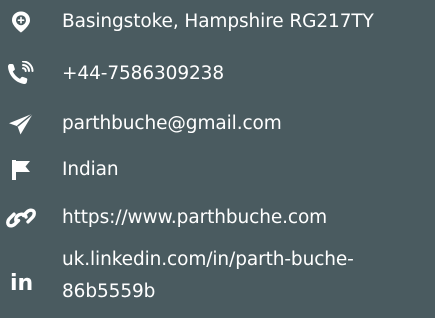 The width and height of the screenshot is (435, 318). I want to click on linkedin-link-line-2: 86b5559b, so click(108, 292).